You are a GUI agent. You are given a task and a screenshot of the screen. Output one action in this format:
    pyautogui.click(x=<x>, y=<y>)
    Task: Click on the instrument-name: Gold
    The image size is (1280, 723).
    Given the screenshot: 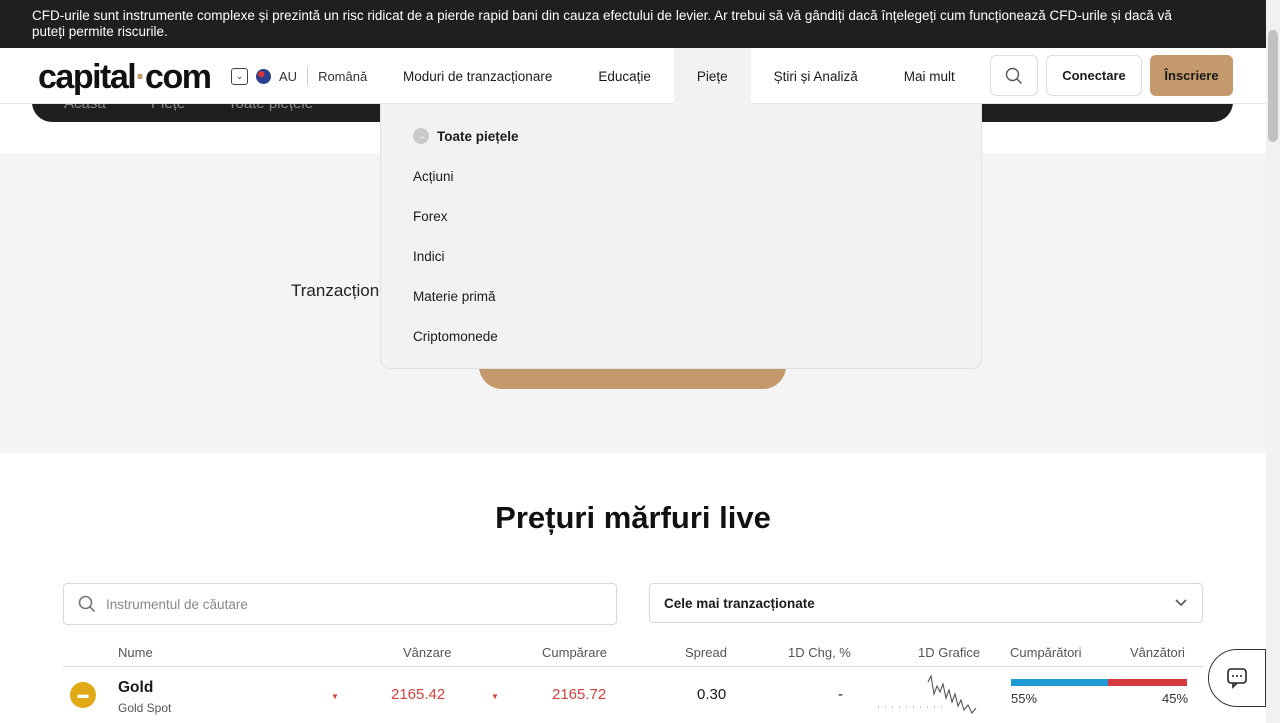 What is the action you would take?
    pyautogui.click(x=135, y=688)
    